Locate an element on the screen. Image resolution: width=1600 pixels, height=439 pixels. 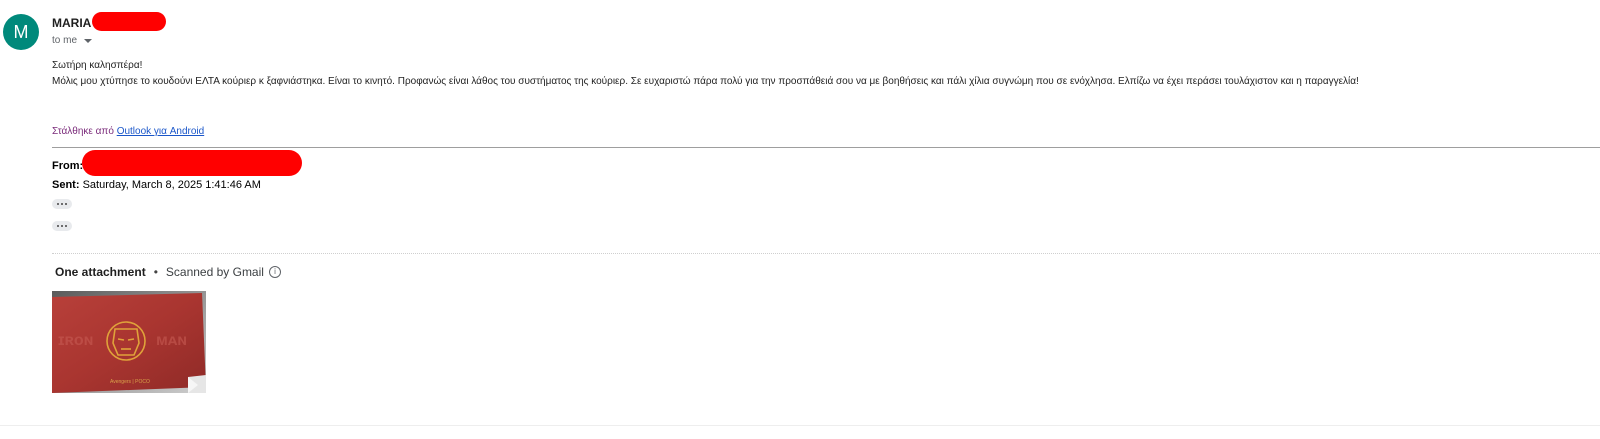
attachments-header: One attachment • Scanned by Gmail i is located at coordinates (168, 272).